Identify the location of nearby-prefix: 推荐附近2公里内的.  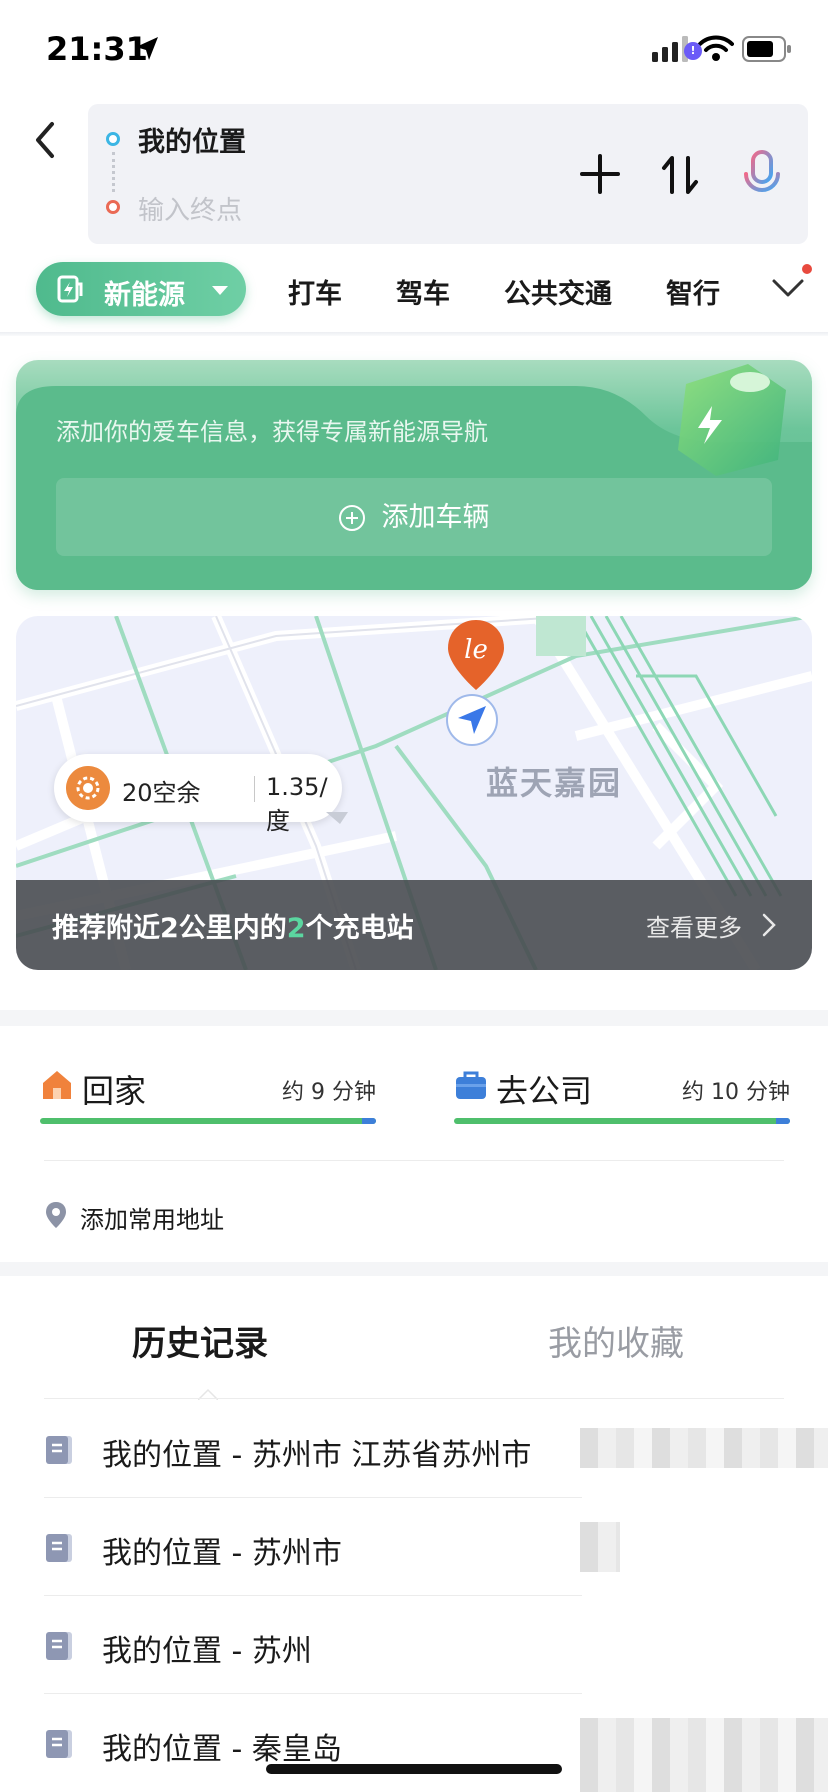
(169, 928).